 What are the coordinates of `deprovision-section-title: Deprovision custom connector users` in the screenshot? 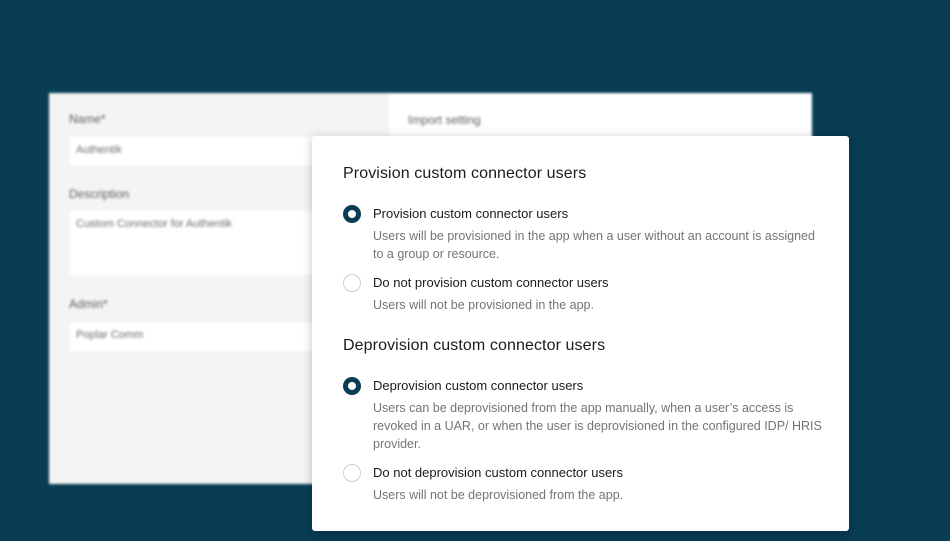 It's located at (474, 345).